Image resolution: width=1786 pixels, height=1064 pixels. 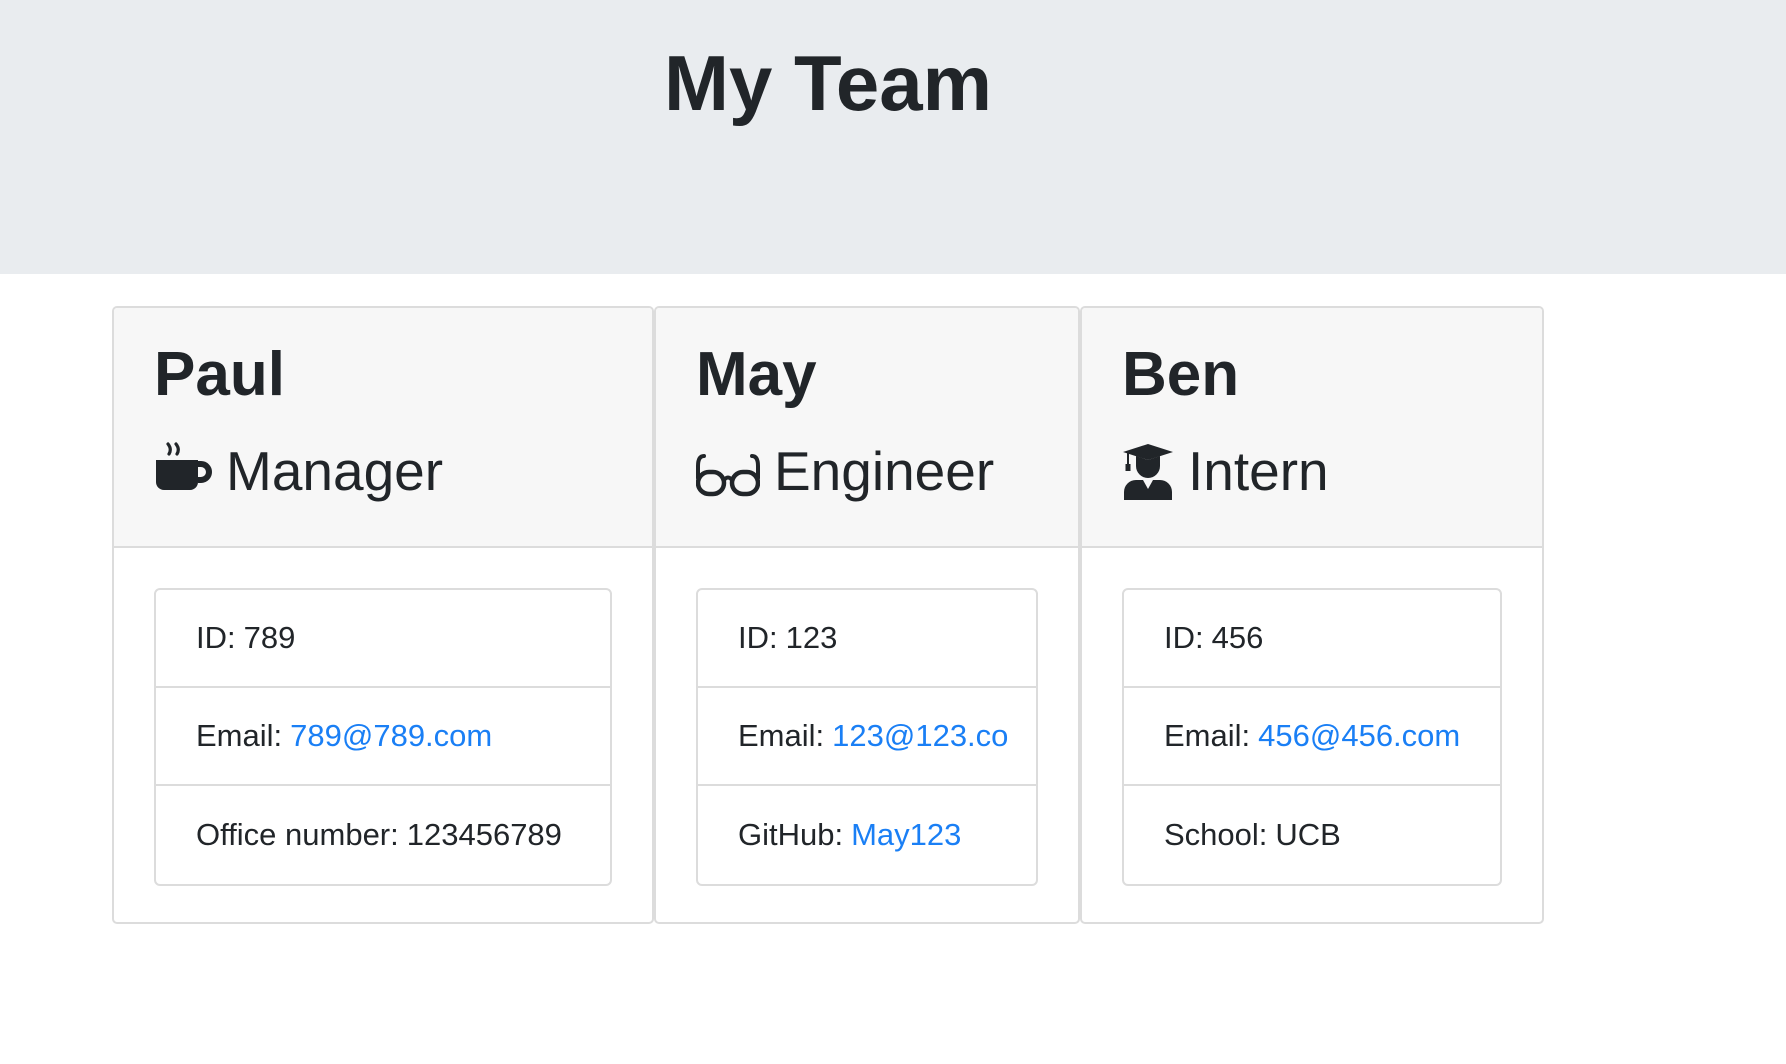 I want to click on email-link: 123@123.co, so click(x=920, y=736).